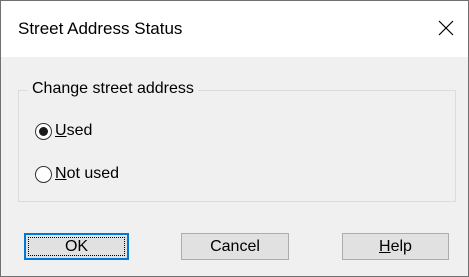 Image resolution: width=469 pixels, height=277 pixels. I want to click on not-used-radio: Not used, so click(77, 174).